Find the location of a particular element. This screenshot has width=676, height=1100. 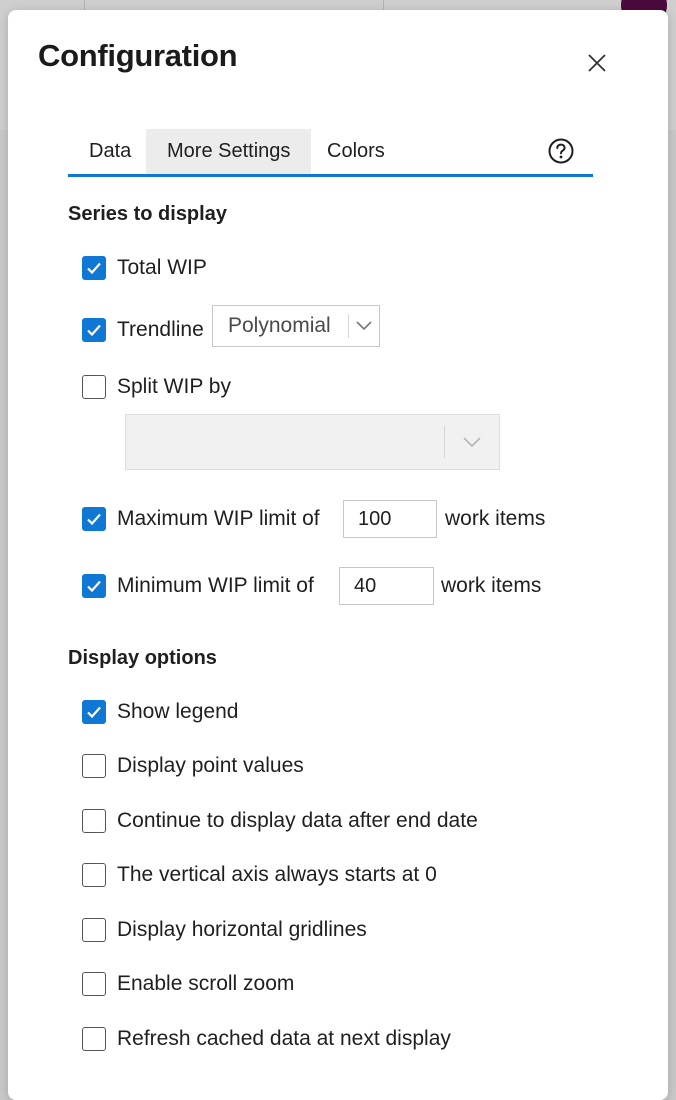

split-wip-option: Split WIP by is located at coordinates (156, 387).